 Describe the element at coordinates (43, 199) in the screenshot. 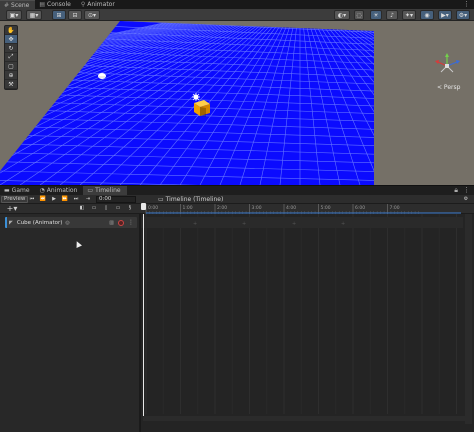

I see `prev-frame-icon: ⏪` at that location.